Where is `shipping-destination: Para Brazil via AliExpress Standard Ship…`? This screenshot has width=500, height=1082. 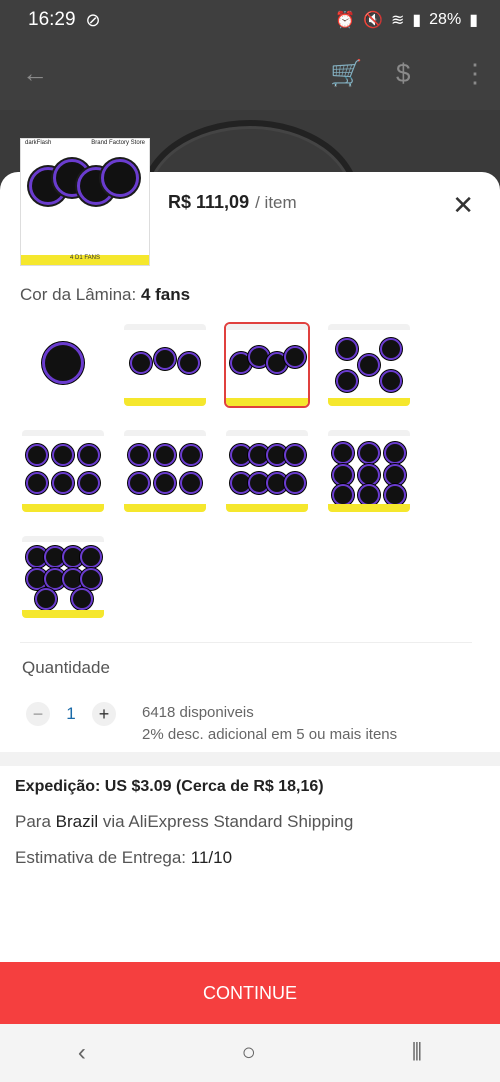 shipping-destination: Para Brazil via AliExpress Standard Ship… is located at coordinates (184, 822).